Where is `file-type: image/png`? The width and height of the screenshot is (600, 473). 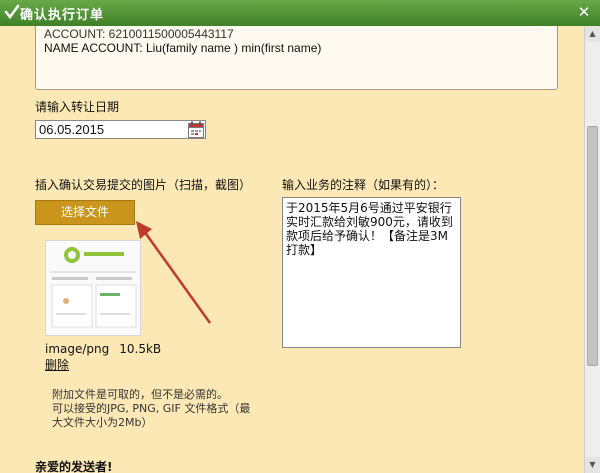
file-type: image/png is located at coordinates (77, 349).